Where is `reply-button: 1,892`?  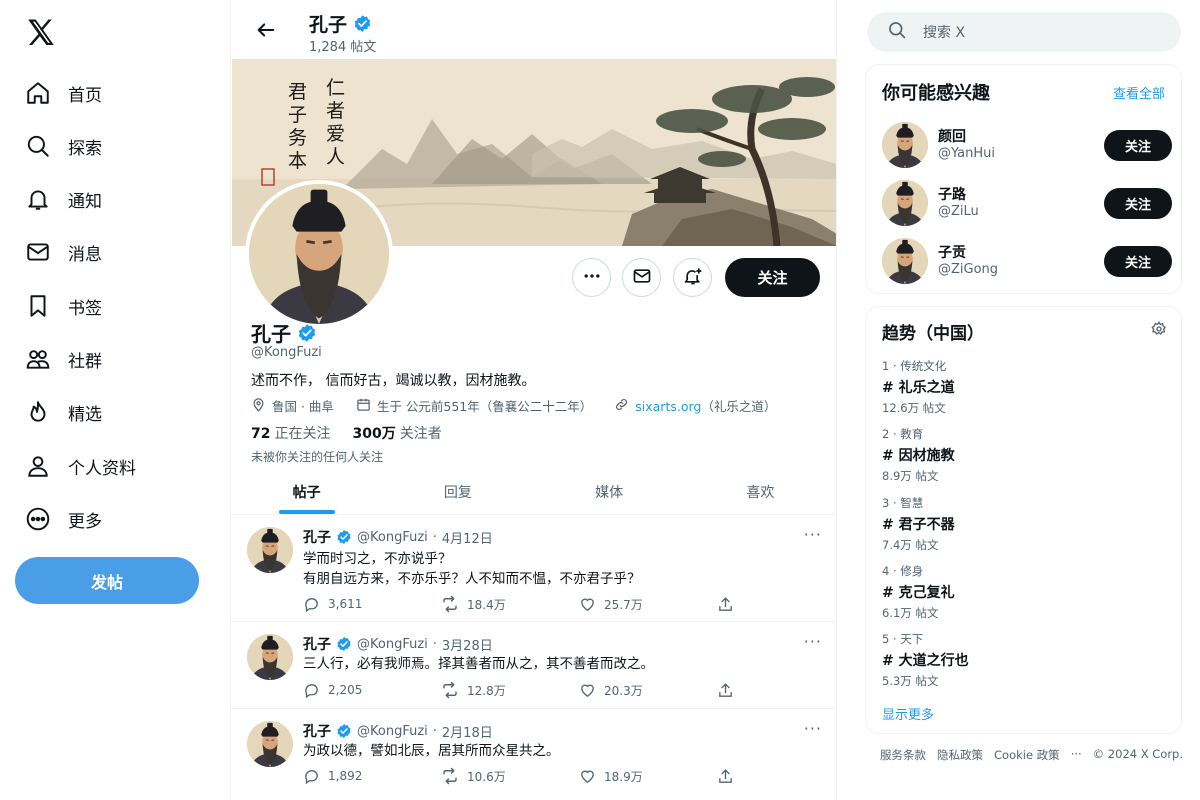
reply-button: 1,892 is located at coordinates (372, 776).